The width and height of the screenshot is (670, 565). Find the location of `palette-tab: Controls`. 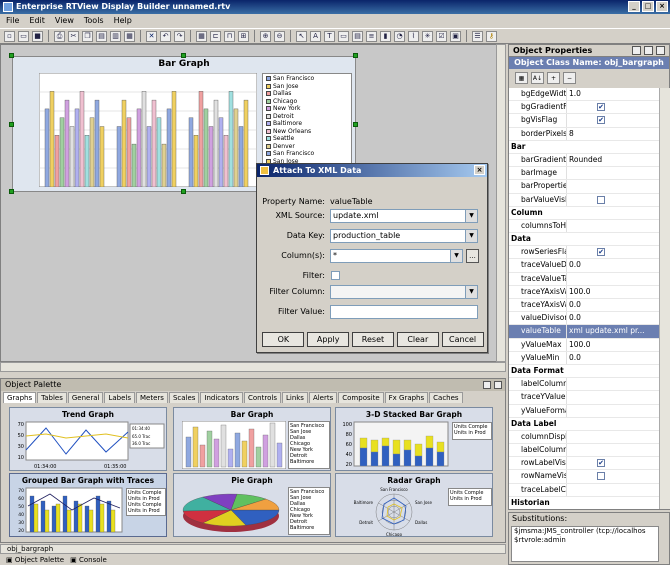

palette-tab: Controls is located at coordinates (262, 397).